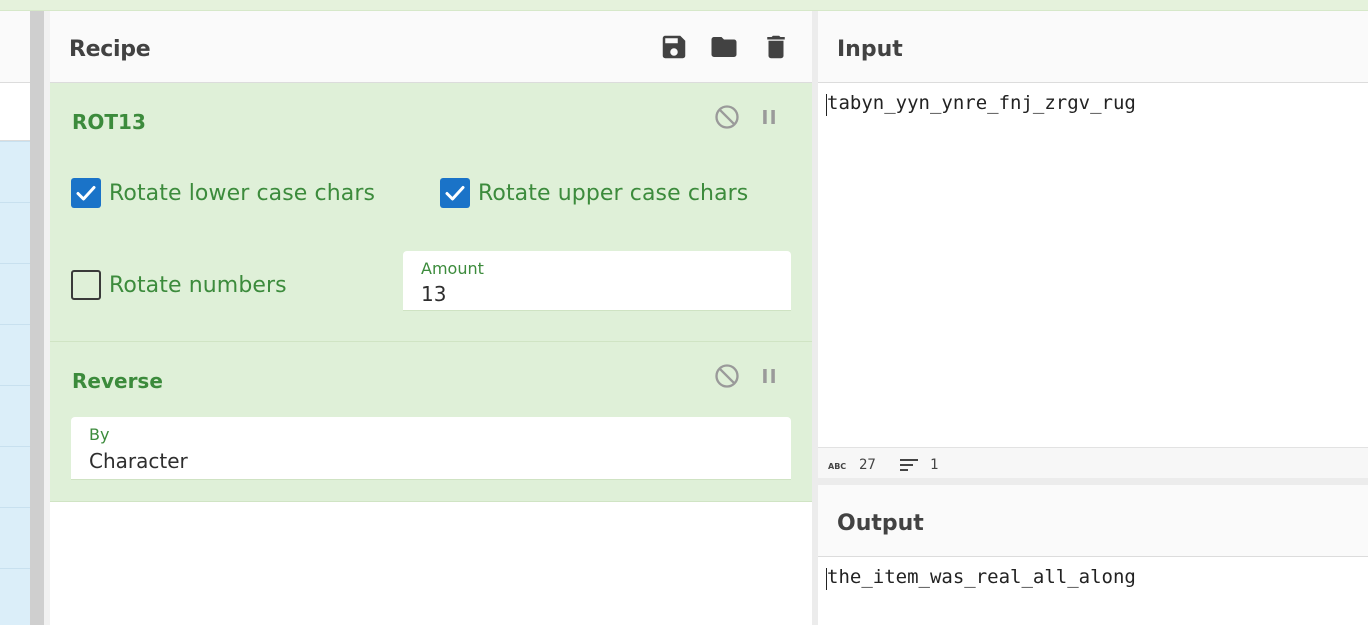  Describe the element at coordinates (597, 281) in the screenshot. I see `amount-field: Amount 13` at that location.